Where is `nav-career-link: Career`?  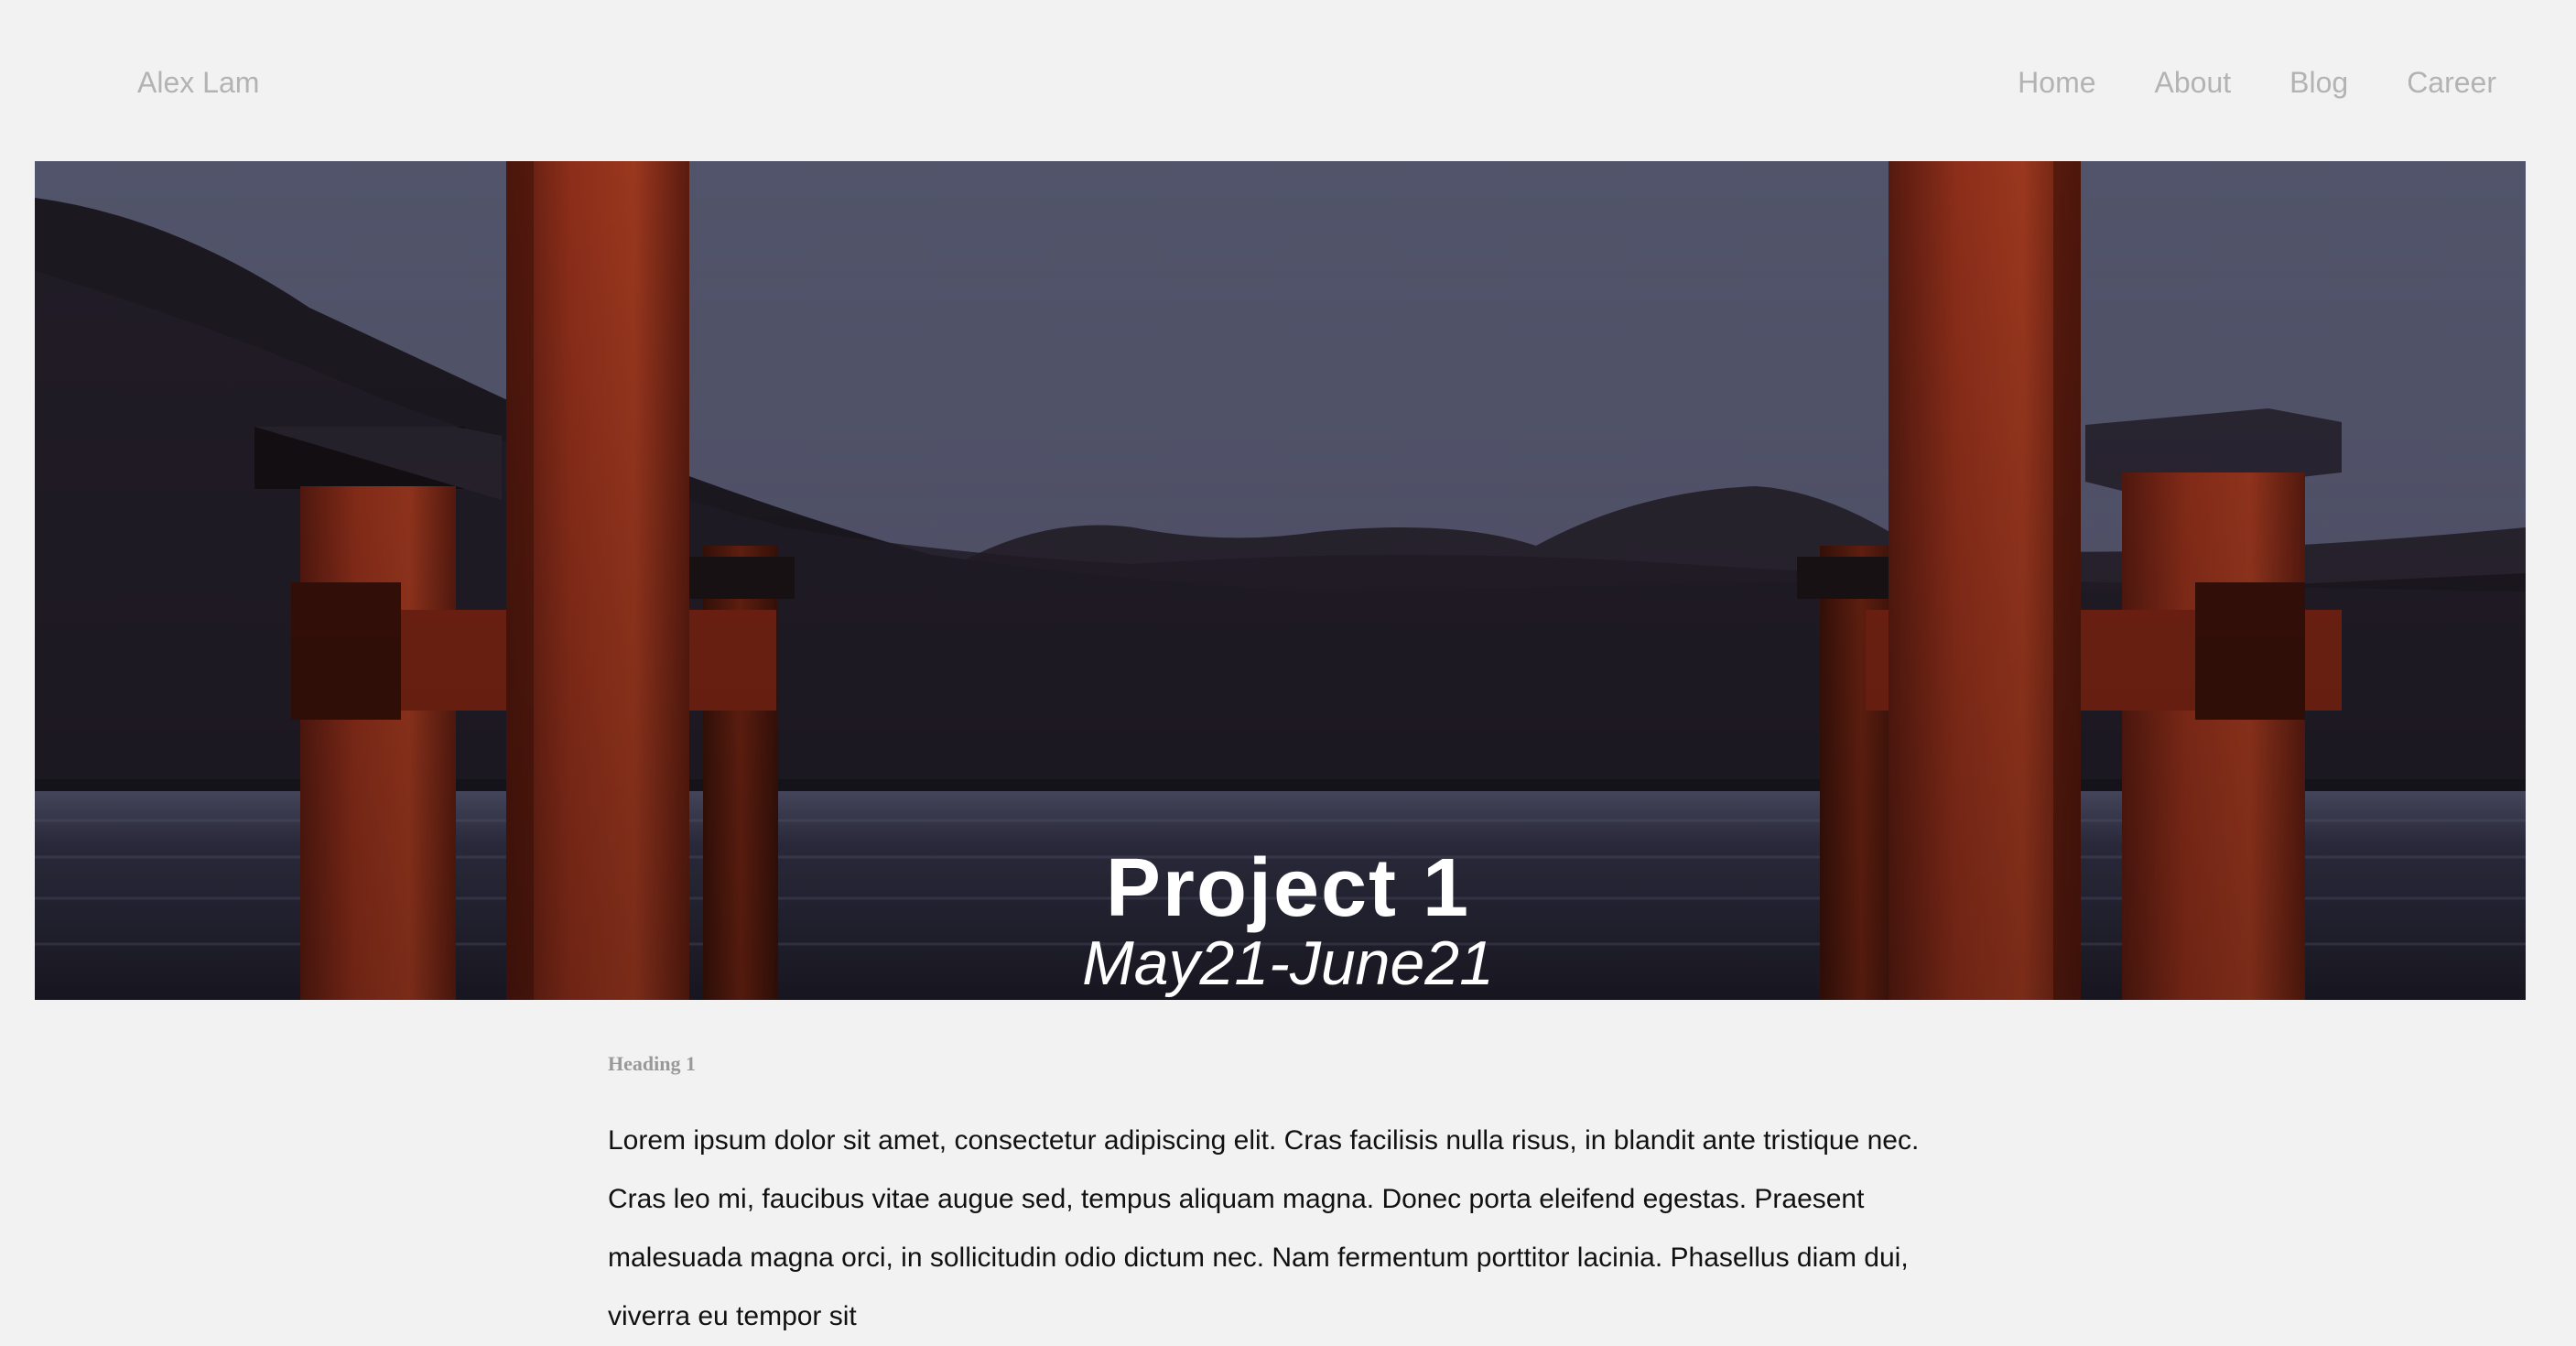
nav-career-link: Career is located at coordinates (2452, 82).